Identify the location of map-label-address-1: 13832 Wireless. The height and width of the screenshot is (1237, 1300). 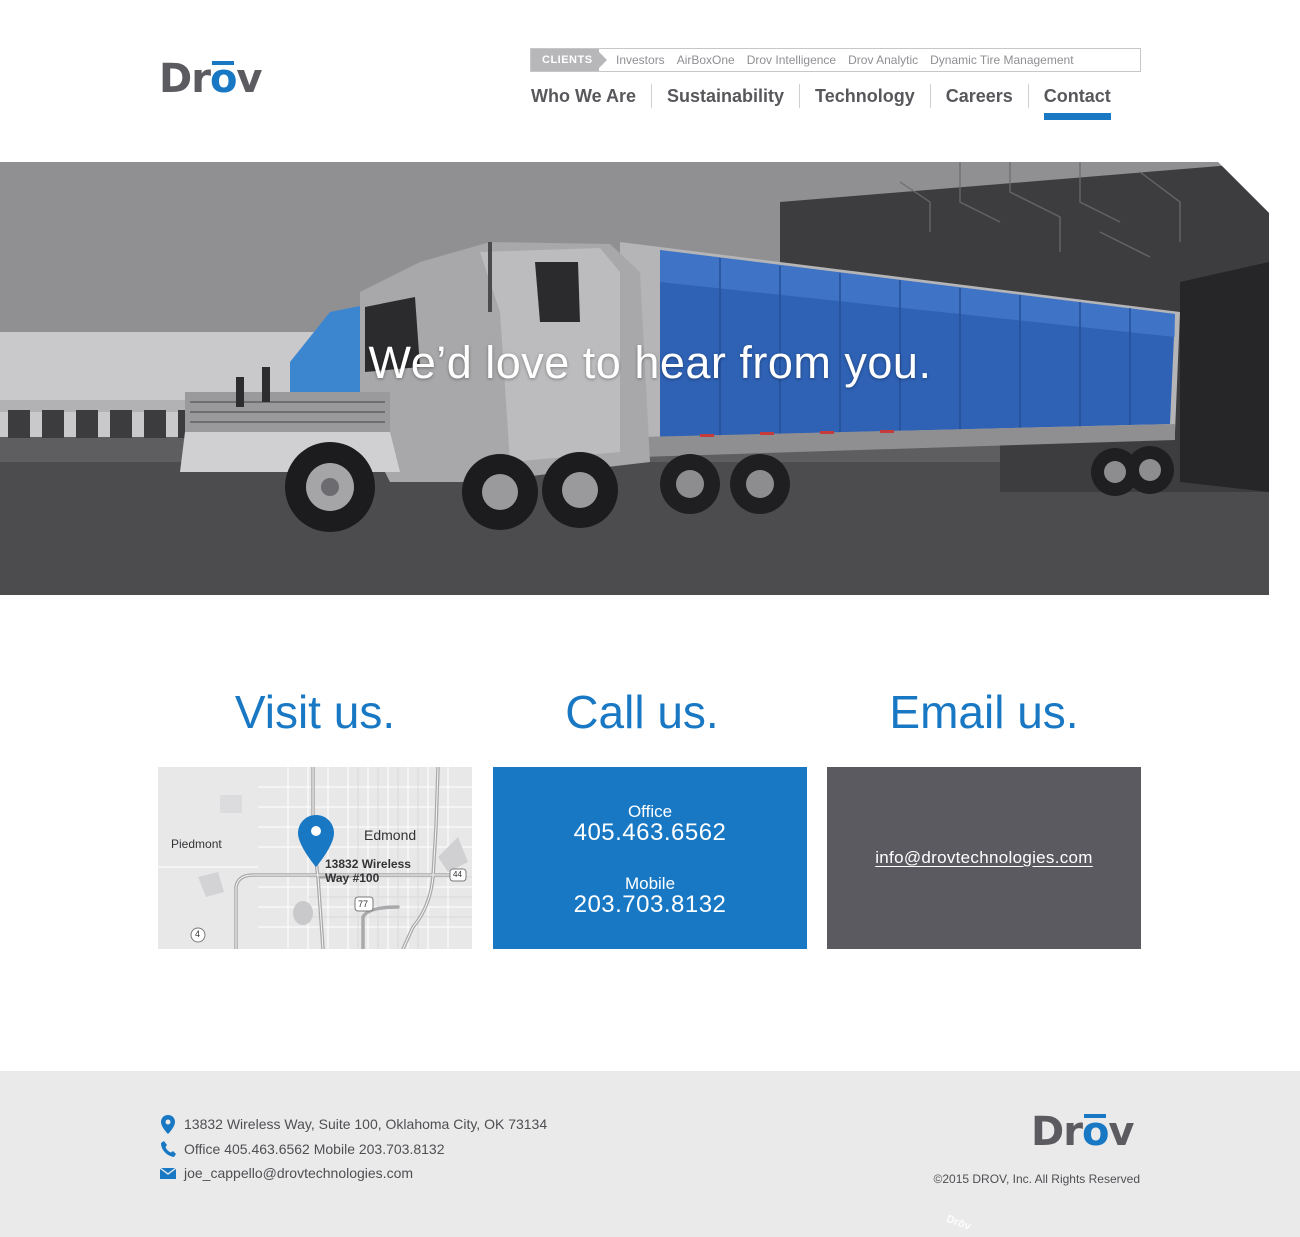
(368, 864).